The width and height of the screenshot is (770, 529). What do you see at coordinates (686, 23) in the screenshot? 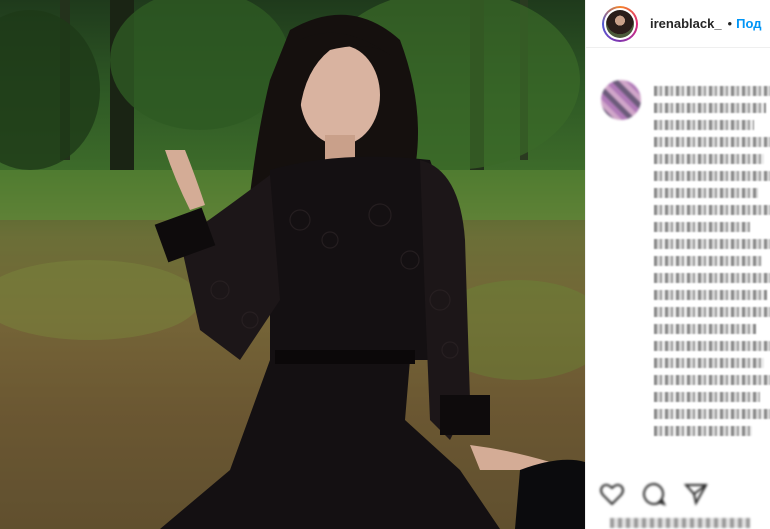
I see `username-link: irenablack_` at bounding box center [686, 23].